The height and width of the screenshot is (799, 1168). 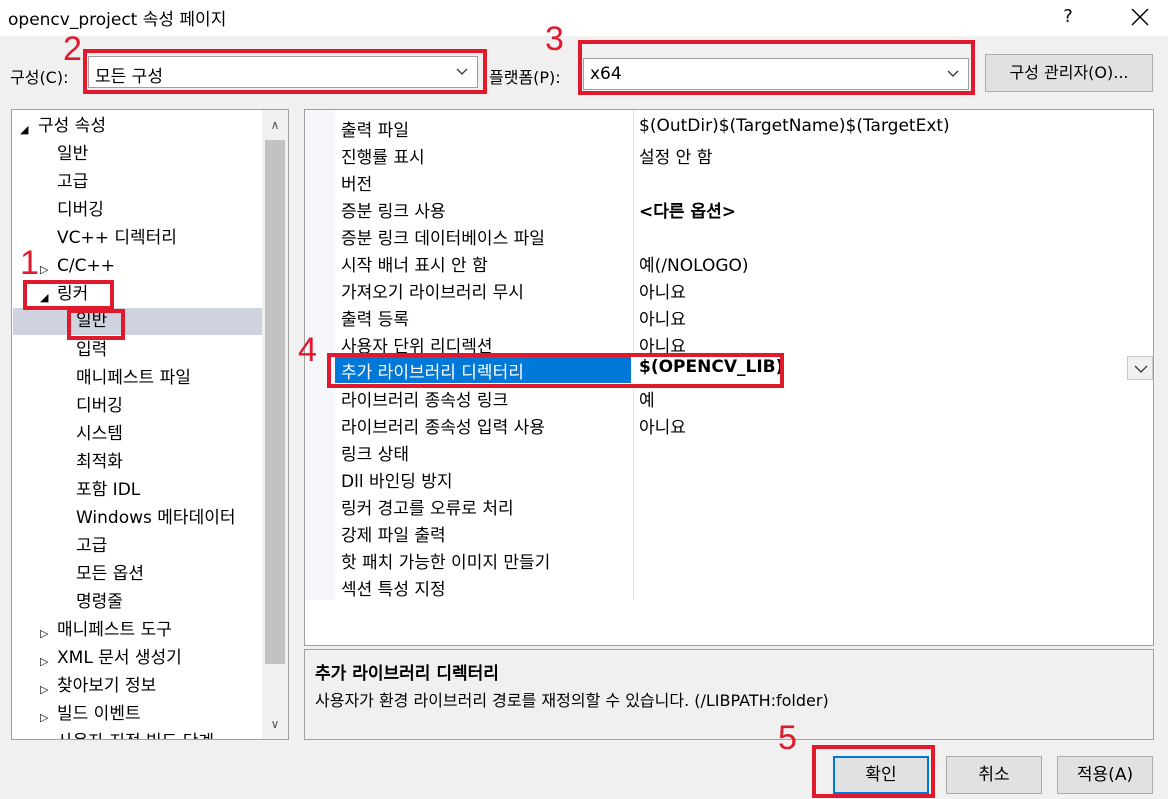 What do you see at coordinates (307, 350) in the screenshot?
I see `annotation-number-4: 4` at bounding box center [307, 350].